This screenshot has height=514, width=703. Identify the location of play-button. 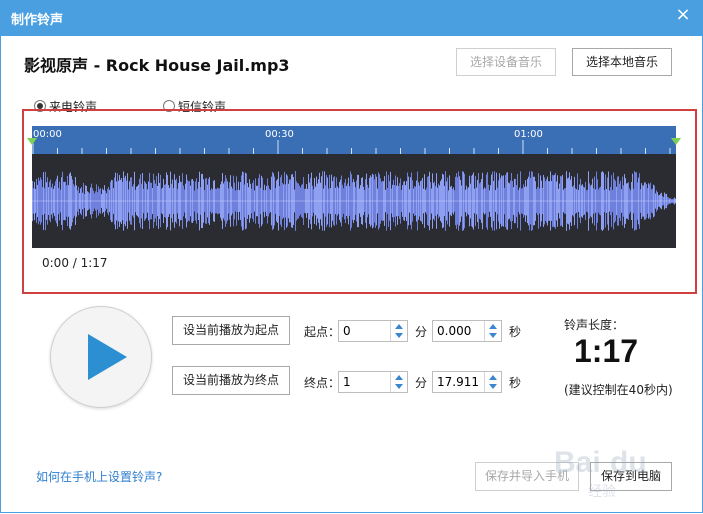
(101, 357).